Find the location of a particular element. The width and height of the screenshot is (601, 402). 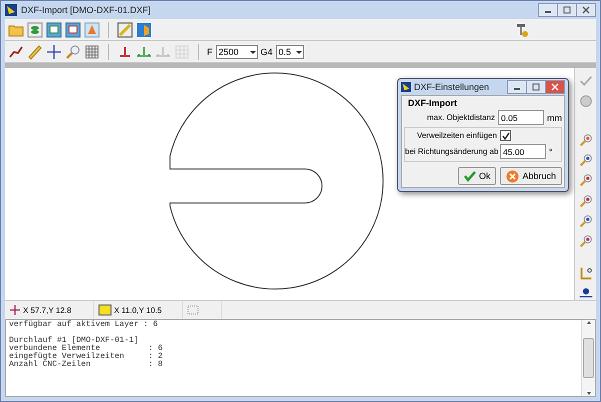

polyline-icon is located at coordinates (16, 52).